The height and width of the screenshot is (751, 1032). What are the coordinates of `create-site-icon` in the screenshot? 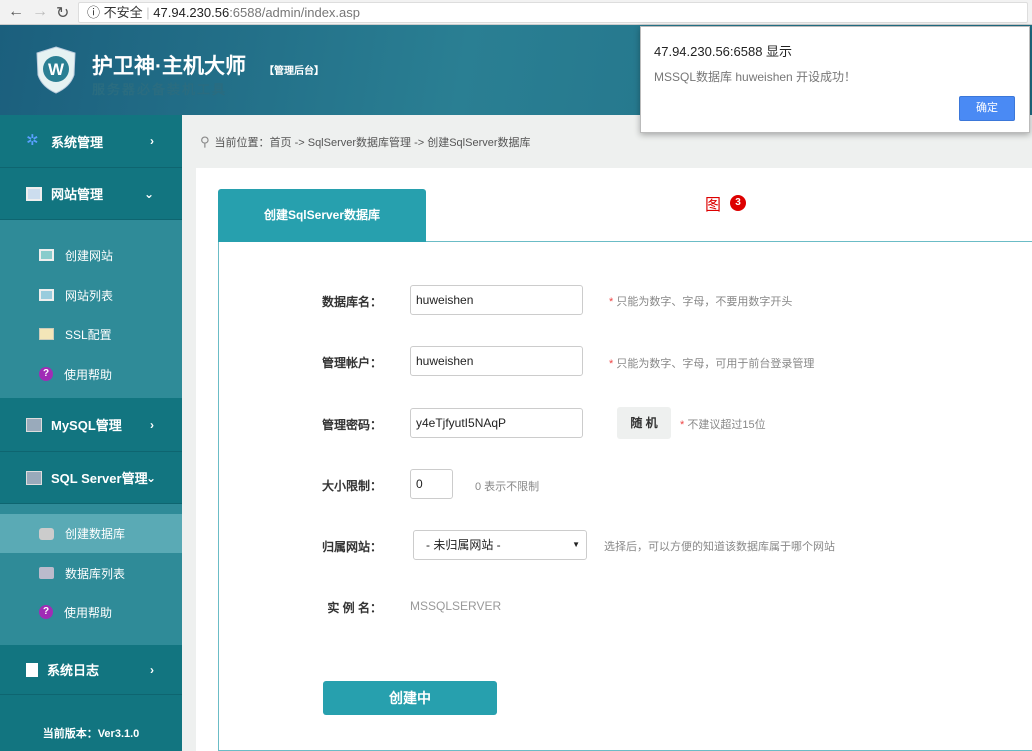 It's located at (46, 255).